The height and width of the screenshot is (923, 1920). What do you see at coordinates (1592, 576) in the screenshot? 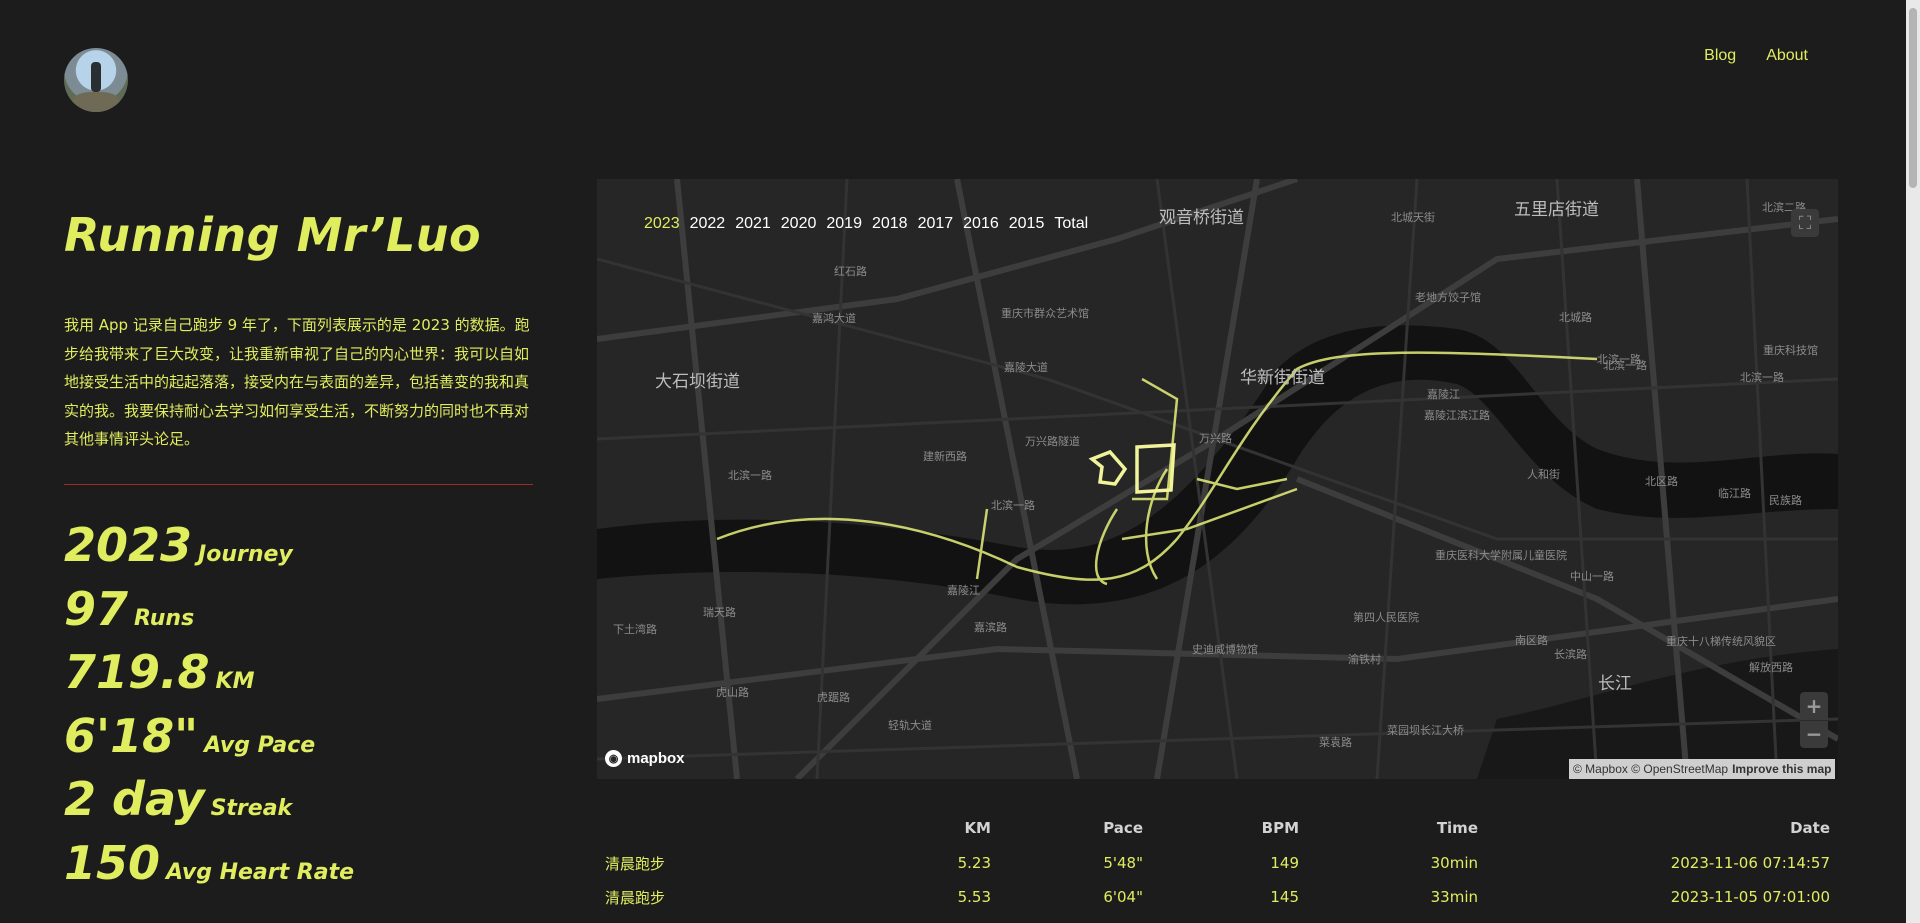
I see `map-label: 中山一路` at bounding box center [1592, 576].